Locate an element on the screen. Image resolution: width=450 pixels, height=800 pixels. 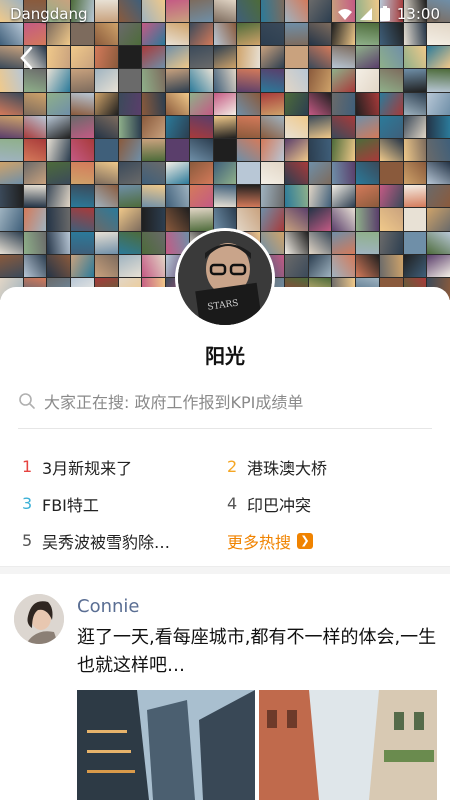
building-photo is located at coordinates (166, 745).